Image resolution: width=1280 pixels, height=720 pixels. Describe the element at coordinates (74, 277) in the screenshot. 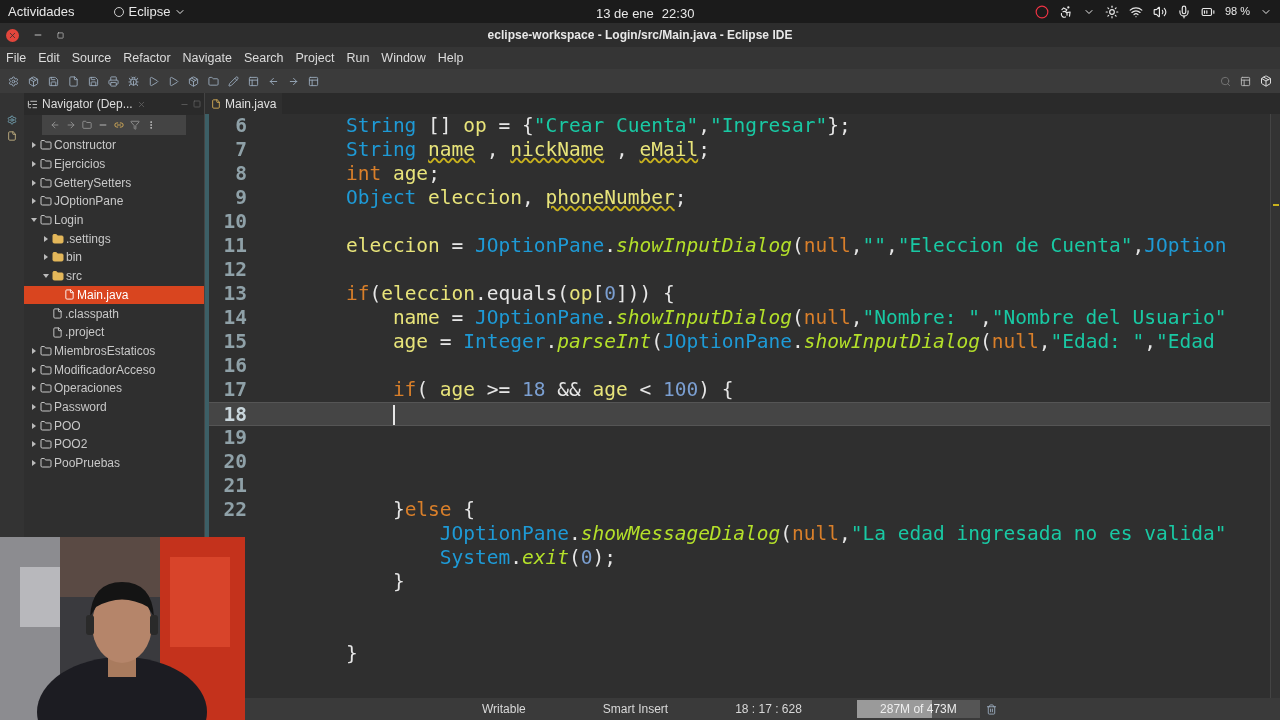

I see `tree-label: src` at that location.